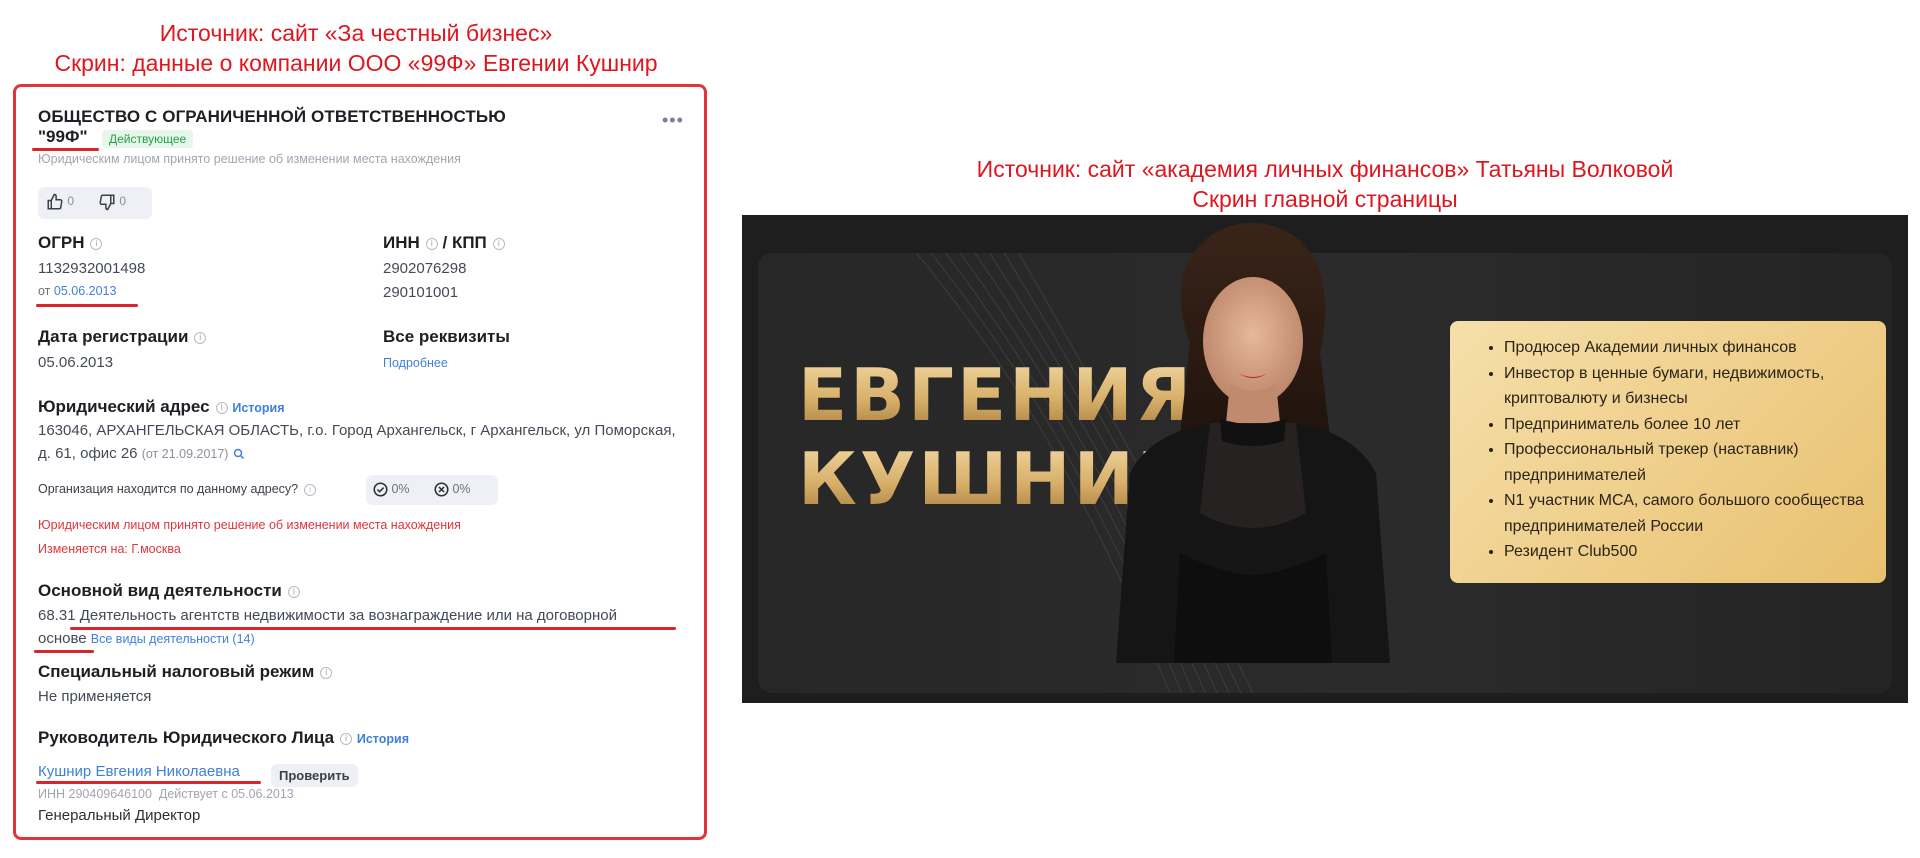 The image size is (1920, 858). I want to click on address-label-row: Юридический адрес i История, so click(161, 407).